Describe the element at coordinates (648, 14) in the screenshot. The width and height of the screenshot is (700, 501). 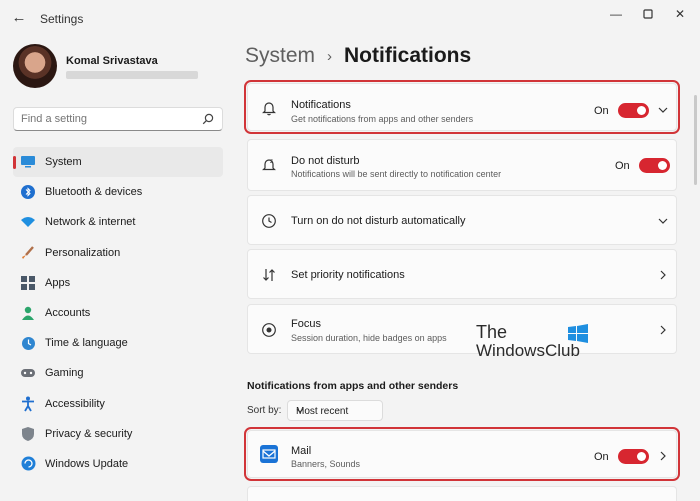
I see `maximize-icon` at that location.